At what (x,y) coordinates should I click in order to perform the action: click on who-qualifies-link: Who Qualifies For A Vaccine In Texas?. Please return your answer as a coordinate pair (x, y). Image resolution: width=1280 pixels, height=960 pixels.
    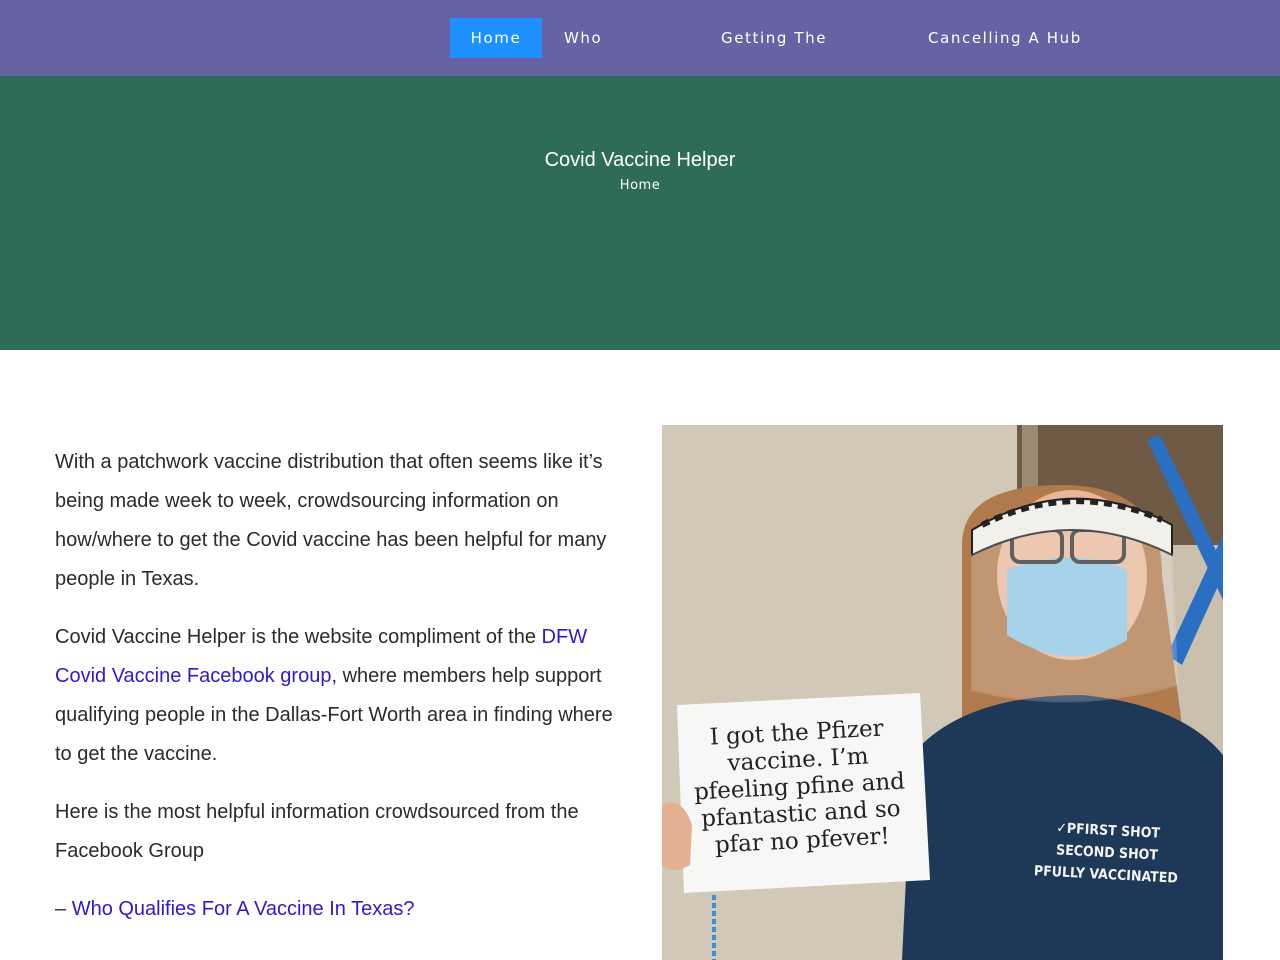
    Looking at the image, I should click on (243, 909).